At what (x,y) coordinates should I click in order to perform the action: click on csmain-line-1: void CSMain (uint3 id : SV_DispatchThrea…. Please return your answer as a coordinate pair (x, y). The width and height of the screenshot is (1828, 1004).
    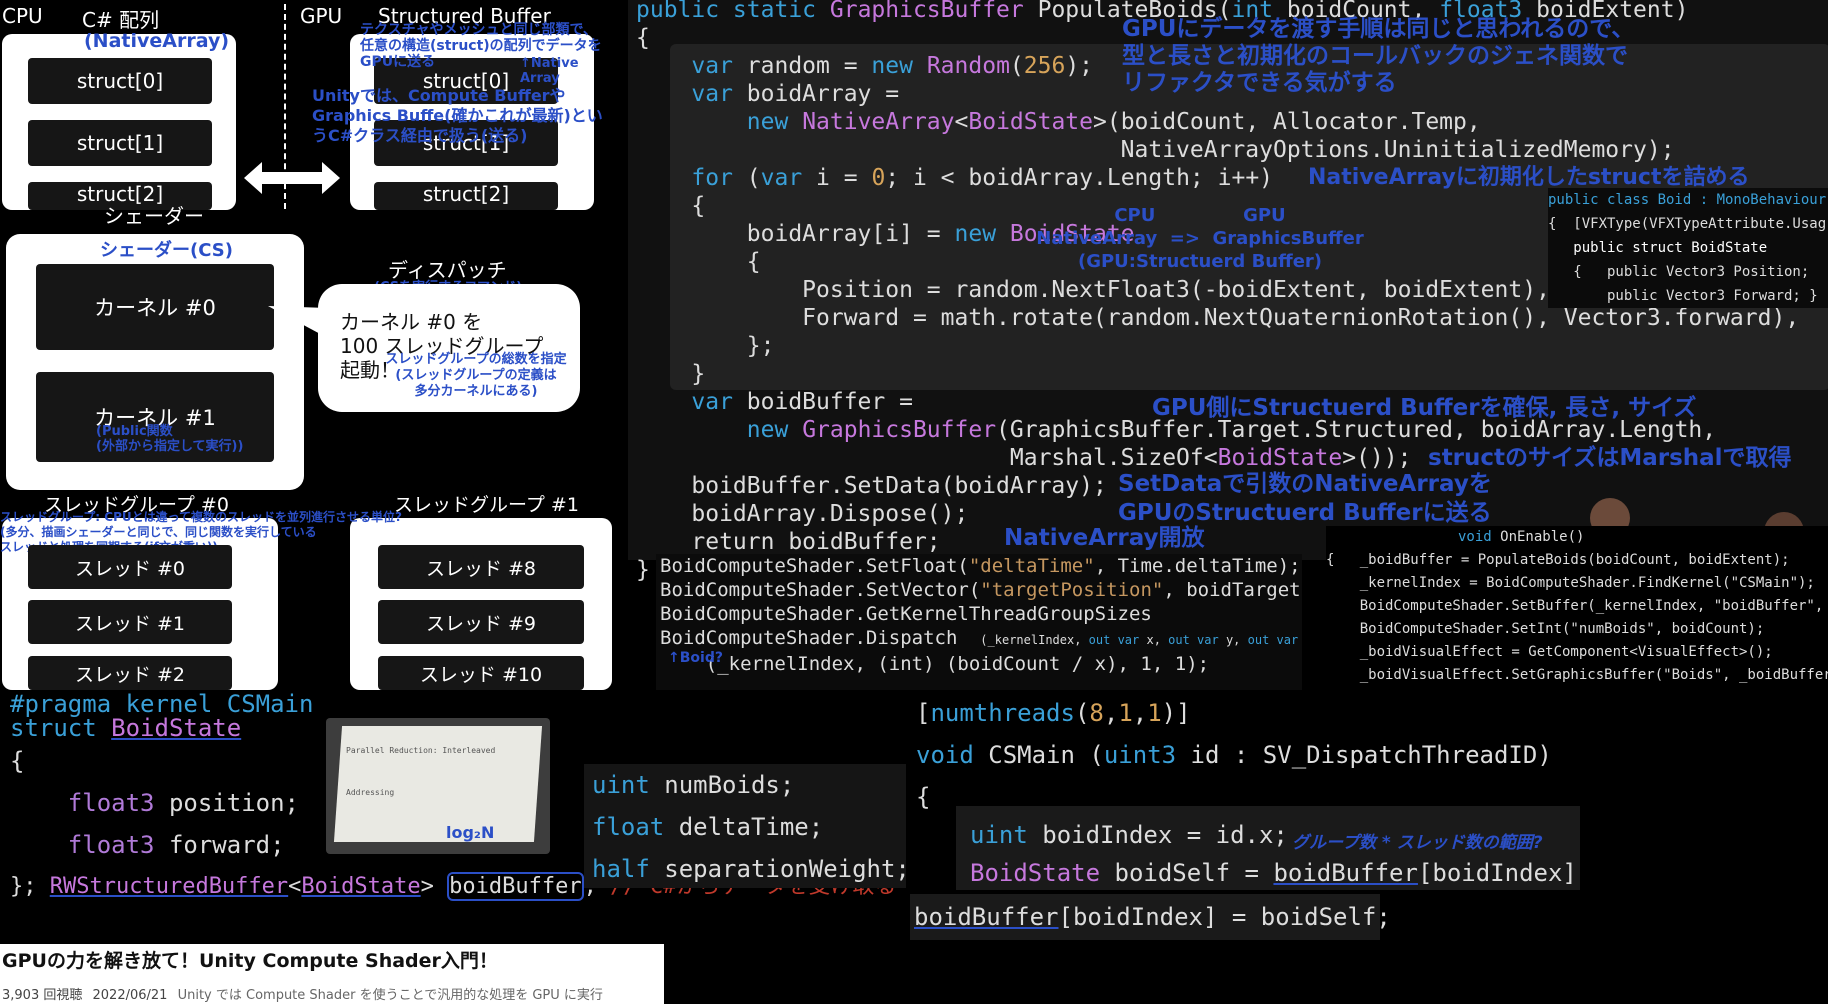
    Looking at the image, I should click on (1234, 755).